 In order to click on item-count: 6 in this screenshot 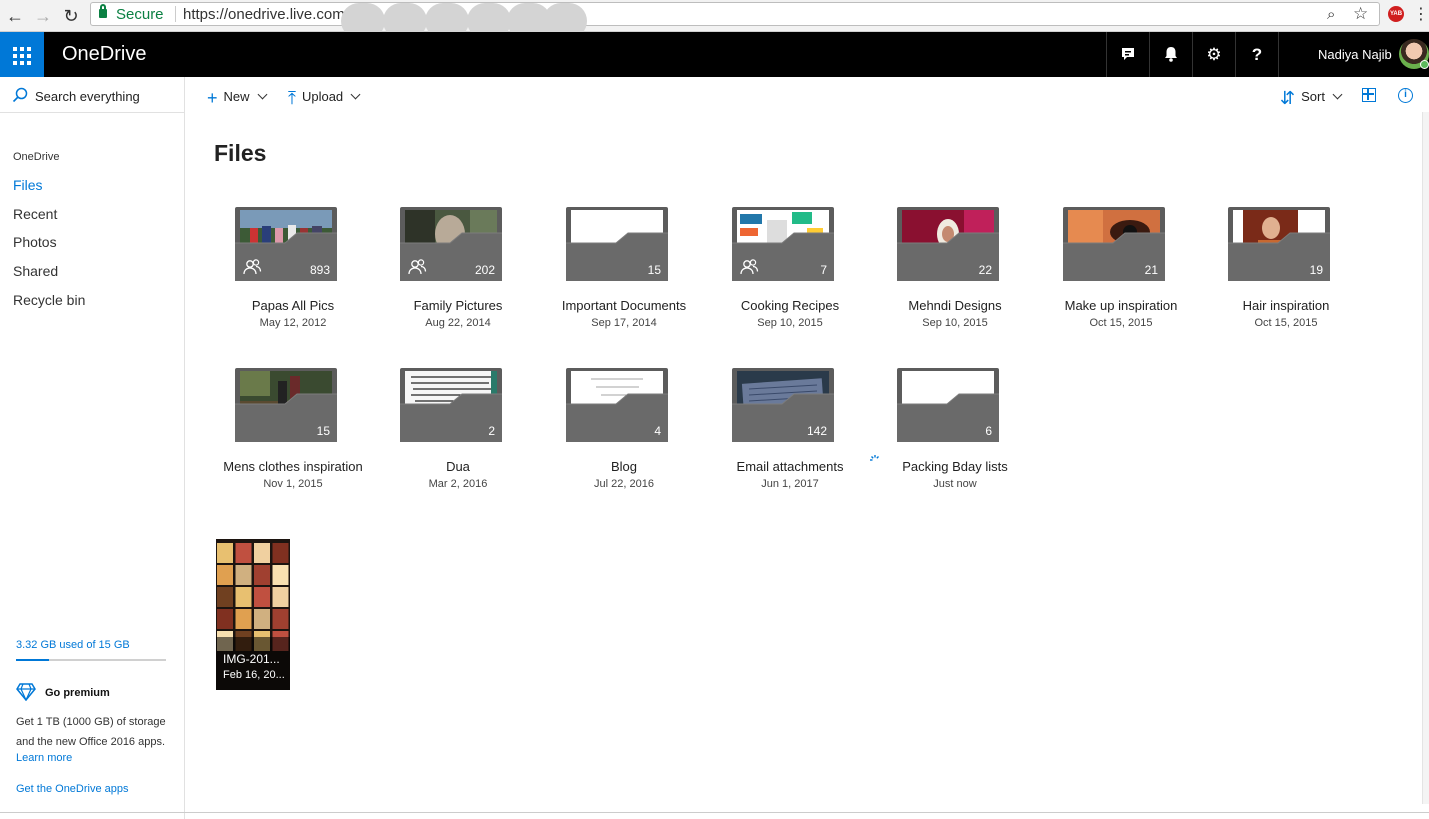, I will do `click(988, 431)`.